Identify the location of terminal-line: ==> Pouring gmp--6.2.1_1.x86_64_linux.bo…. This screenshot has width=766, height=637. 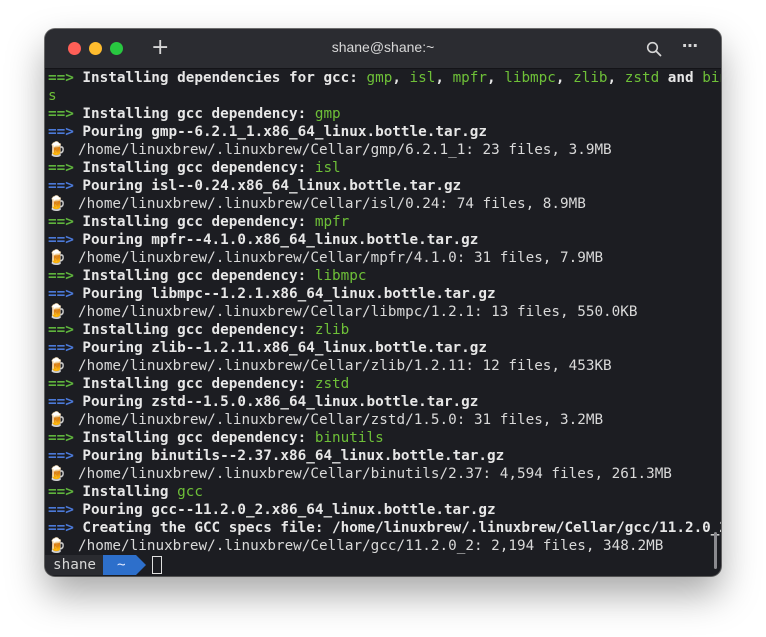
(383, 132).